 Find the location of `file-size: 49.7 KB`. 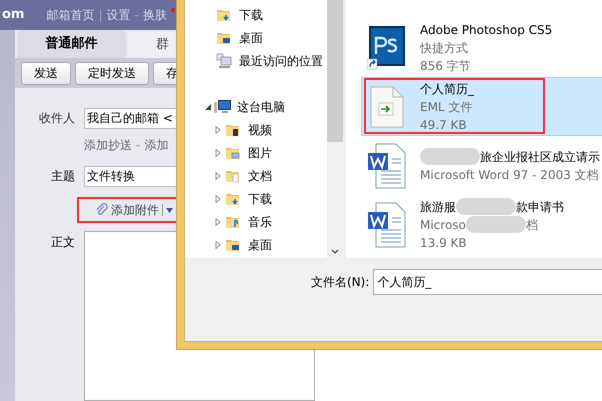

file-size: 49.7 KB is located at coordinates (444, 125).